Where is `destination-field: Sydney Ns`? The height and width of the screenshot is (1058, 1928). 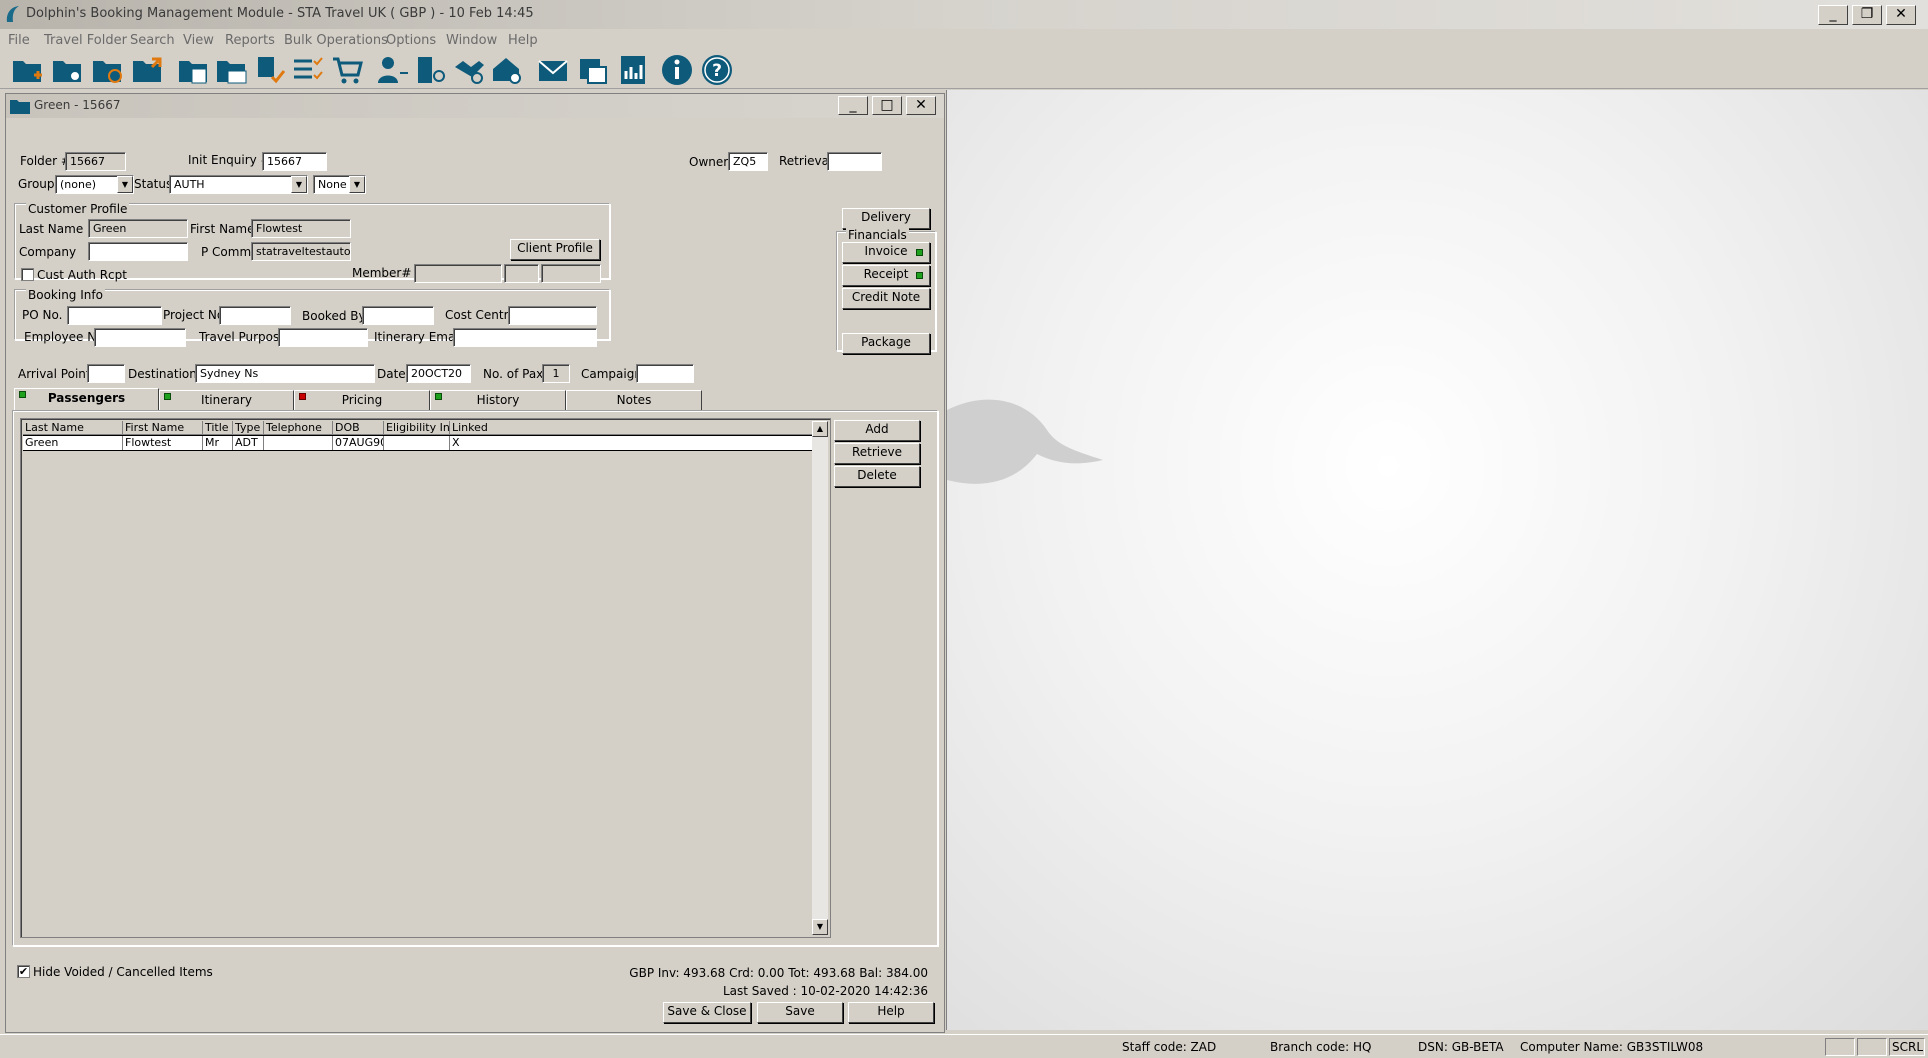
destination-field: Sydney Ns is located at coordinates (285, 373).